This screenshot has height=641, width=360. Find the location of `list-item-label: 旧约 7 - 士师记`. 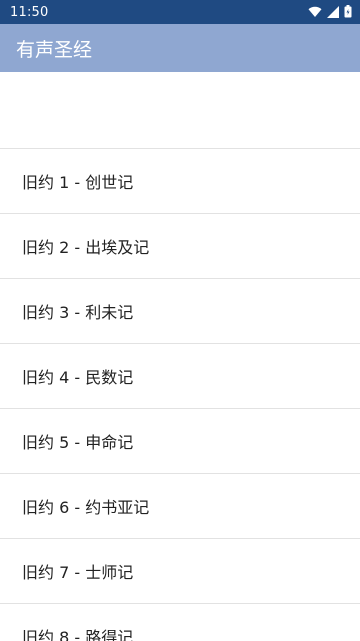

list-item-label: 旧约 7 - 士师记 is located at coordinates (78, 572).